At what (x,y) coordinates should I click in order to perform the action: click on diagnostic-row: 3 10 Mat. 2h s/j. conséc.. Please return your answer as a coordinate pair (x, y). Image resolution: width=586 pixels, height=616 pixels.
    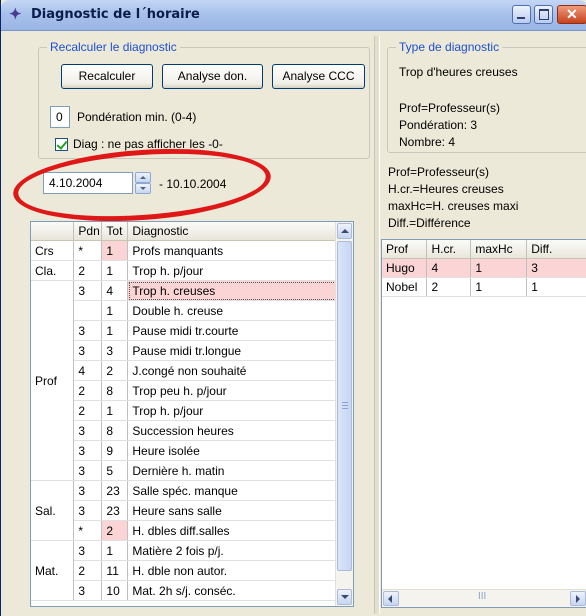
    Looking at the image, I should click on (184, 590).